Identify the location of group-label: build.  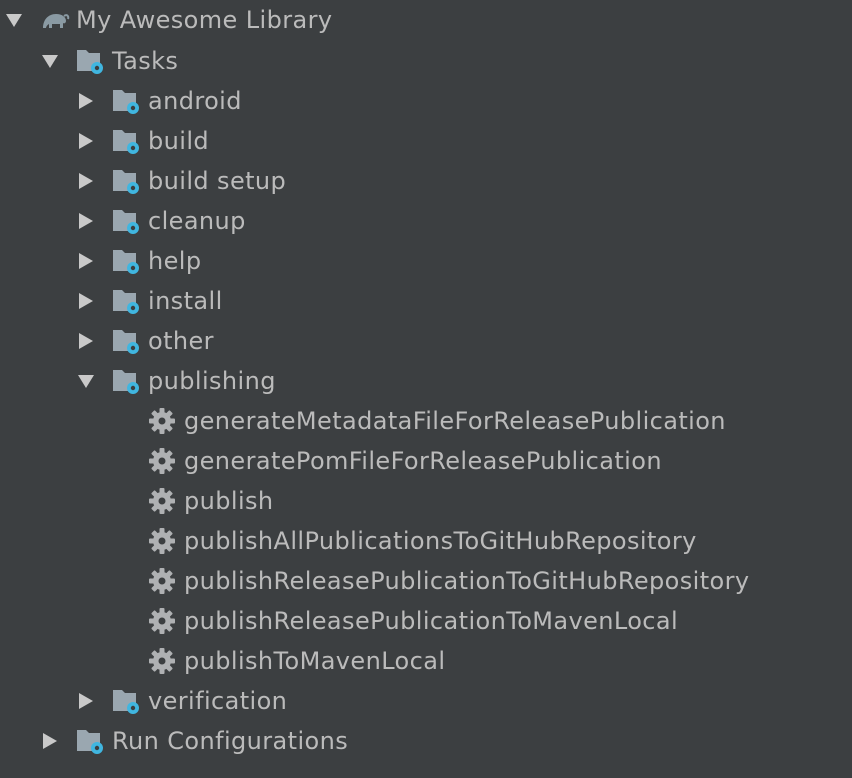
(179, 141).